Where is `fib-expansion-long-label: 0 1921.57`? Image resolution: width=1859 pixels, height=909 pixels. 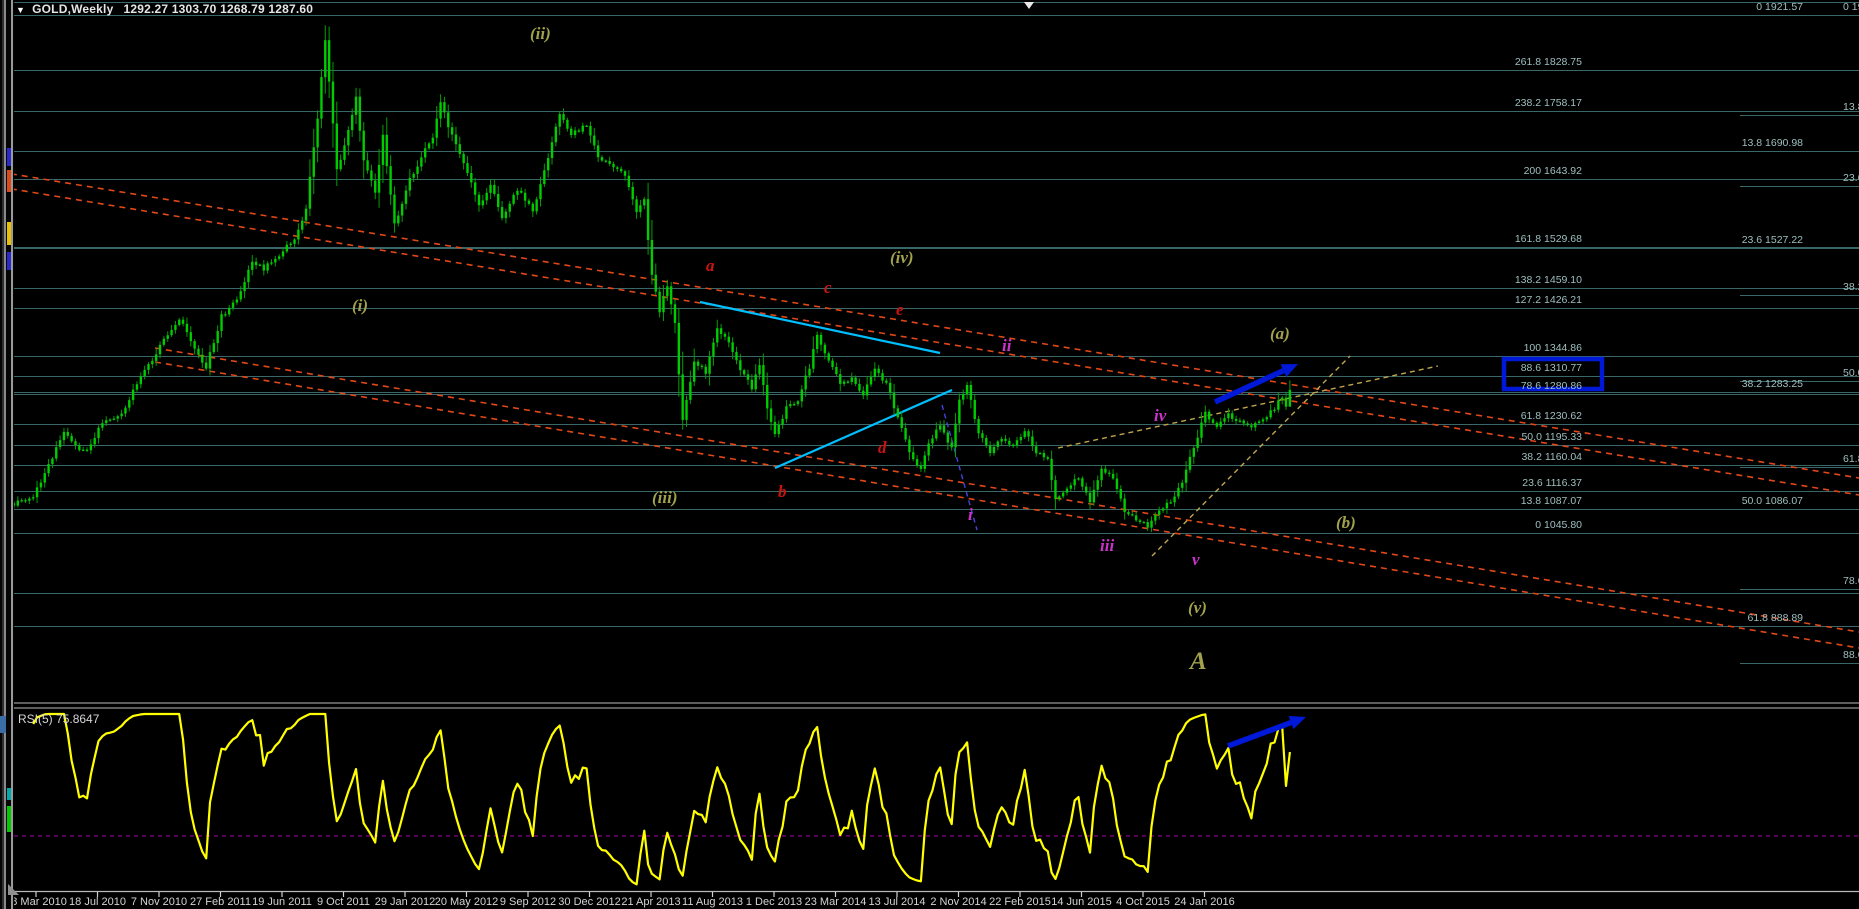 fib-expansion-long-label: 0 1921.57 is located at coordinates (1779, 7).